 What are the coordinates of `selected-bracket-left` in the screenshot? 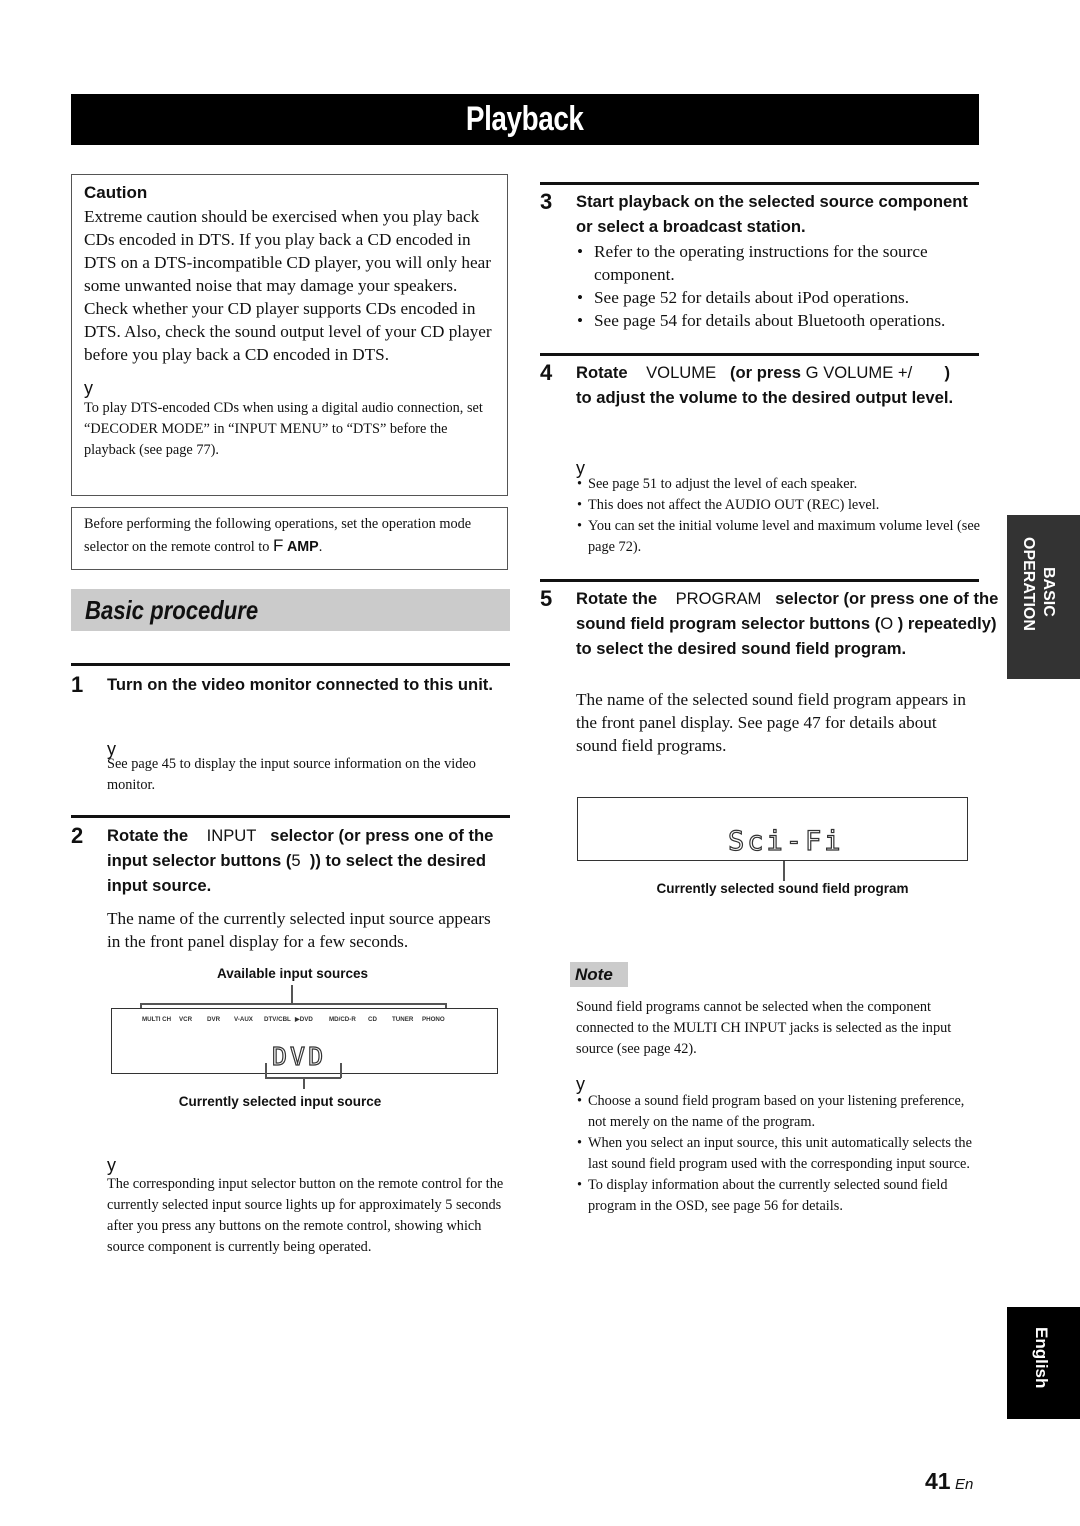 It's located at (266, 1070).